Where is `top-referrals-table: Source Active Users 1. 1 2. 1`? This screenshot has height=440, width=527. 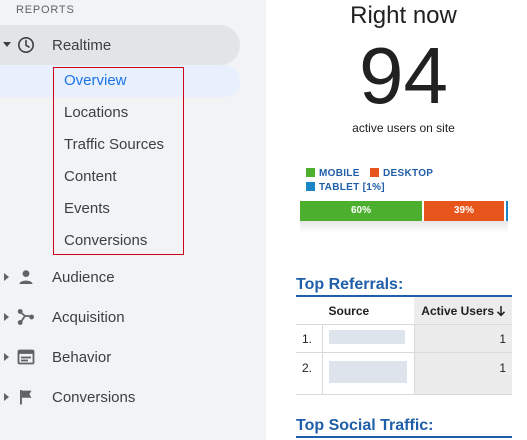
top-referrals-table: Source Active Users 1. 1 2. 1 is located at coordinates (404, 346).